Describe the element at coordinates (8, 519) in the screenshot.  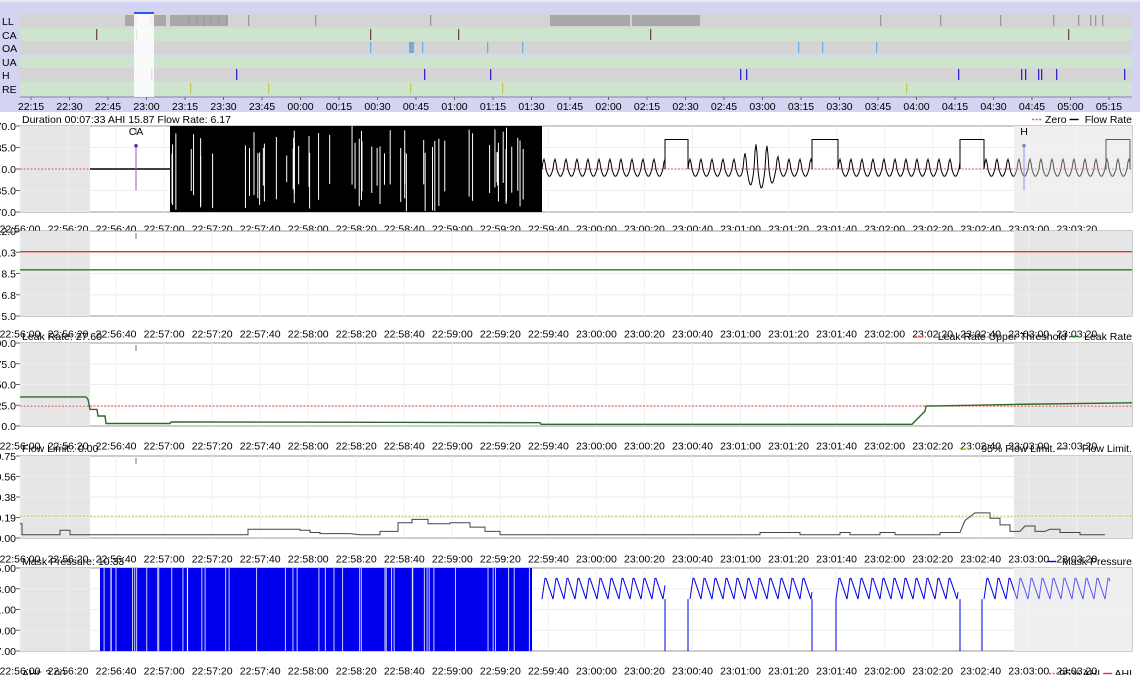
I see `y-tick-label: 0.19` at that location.